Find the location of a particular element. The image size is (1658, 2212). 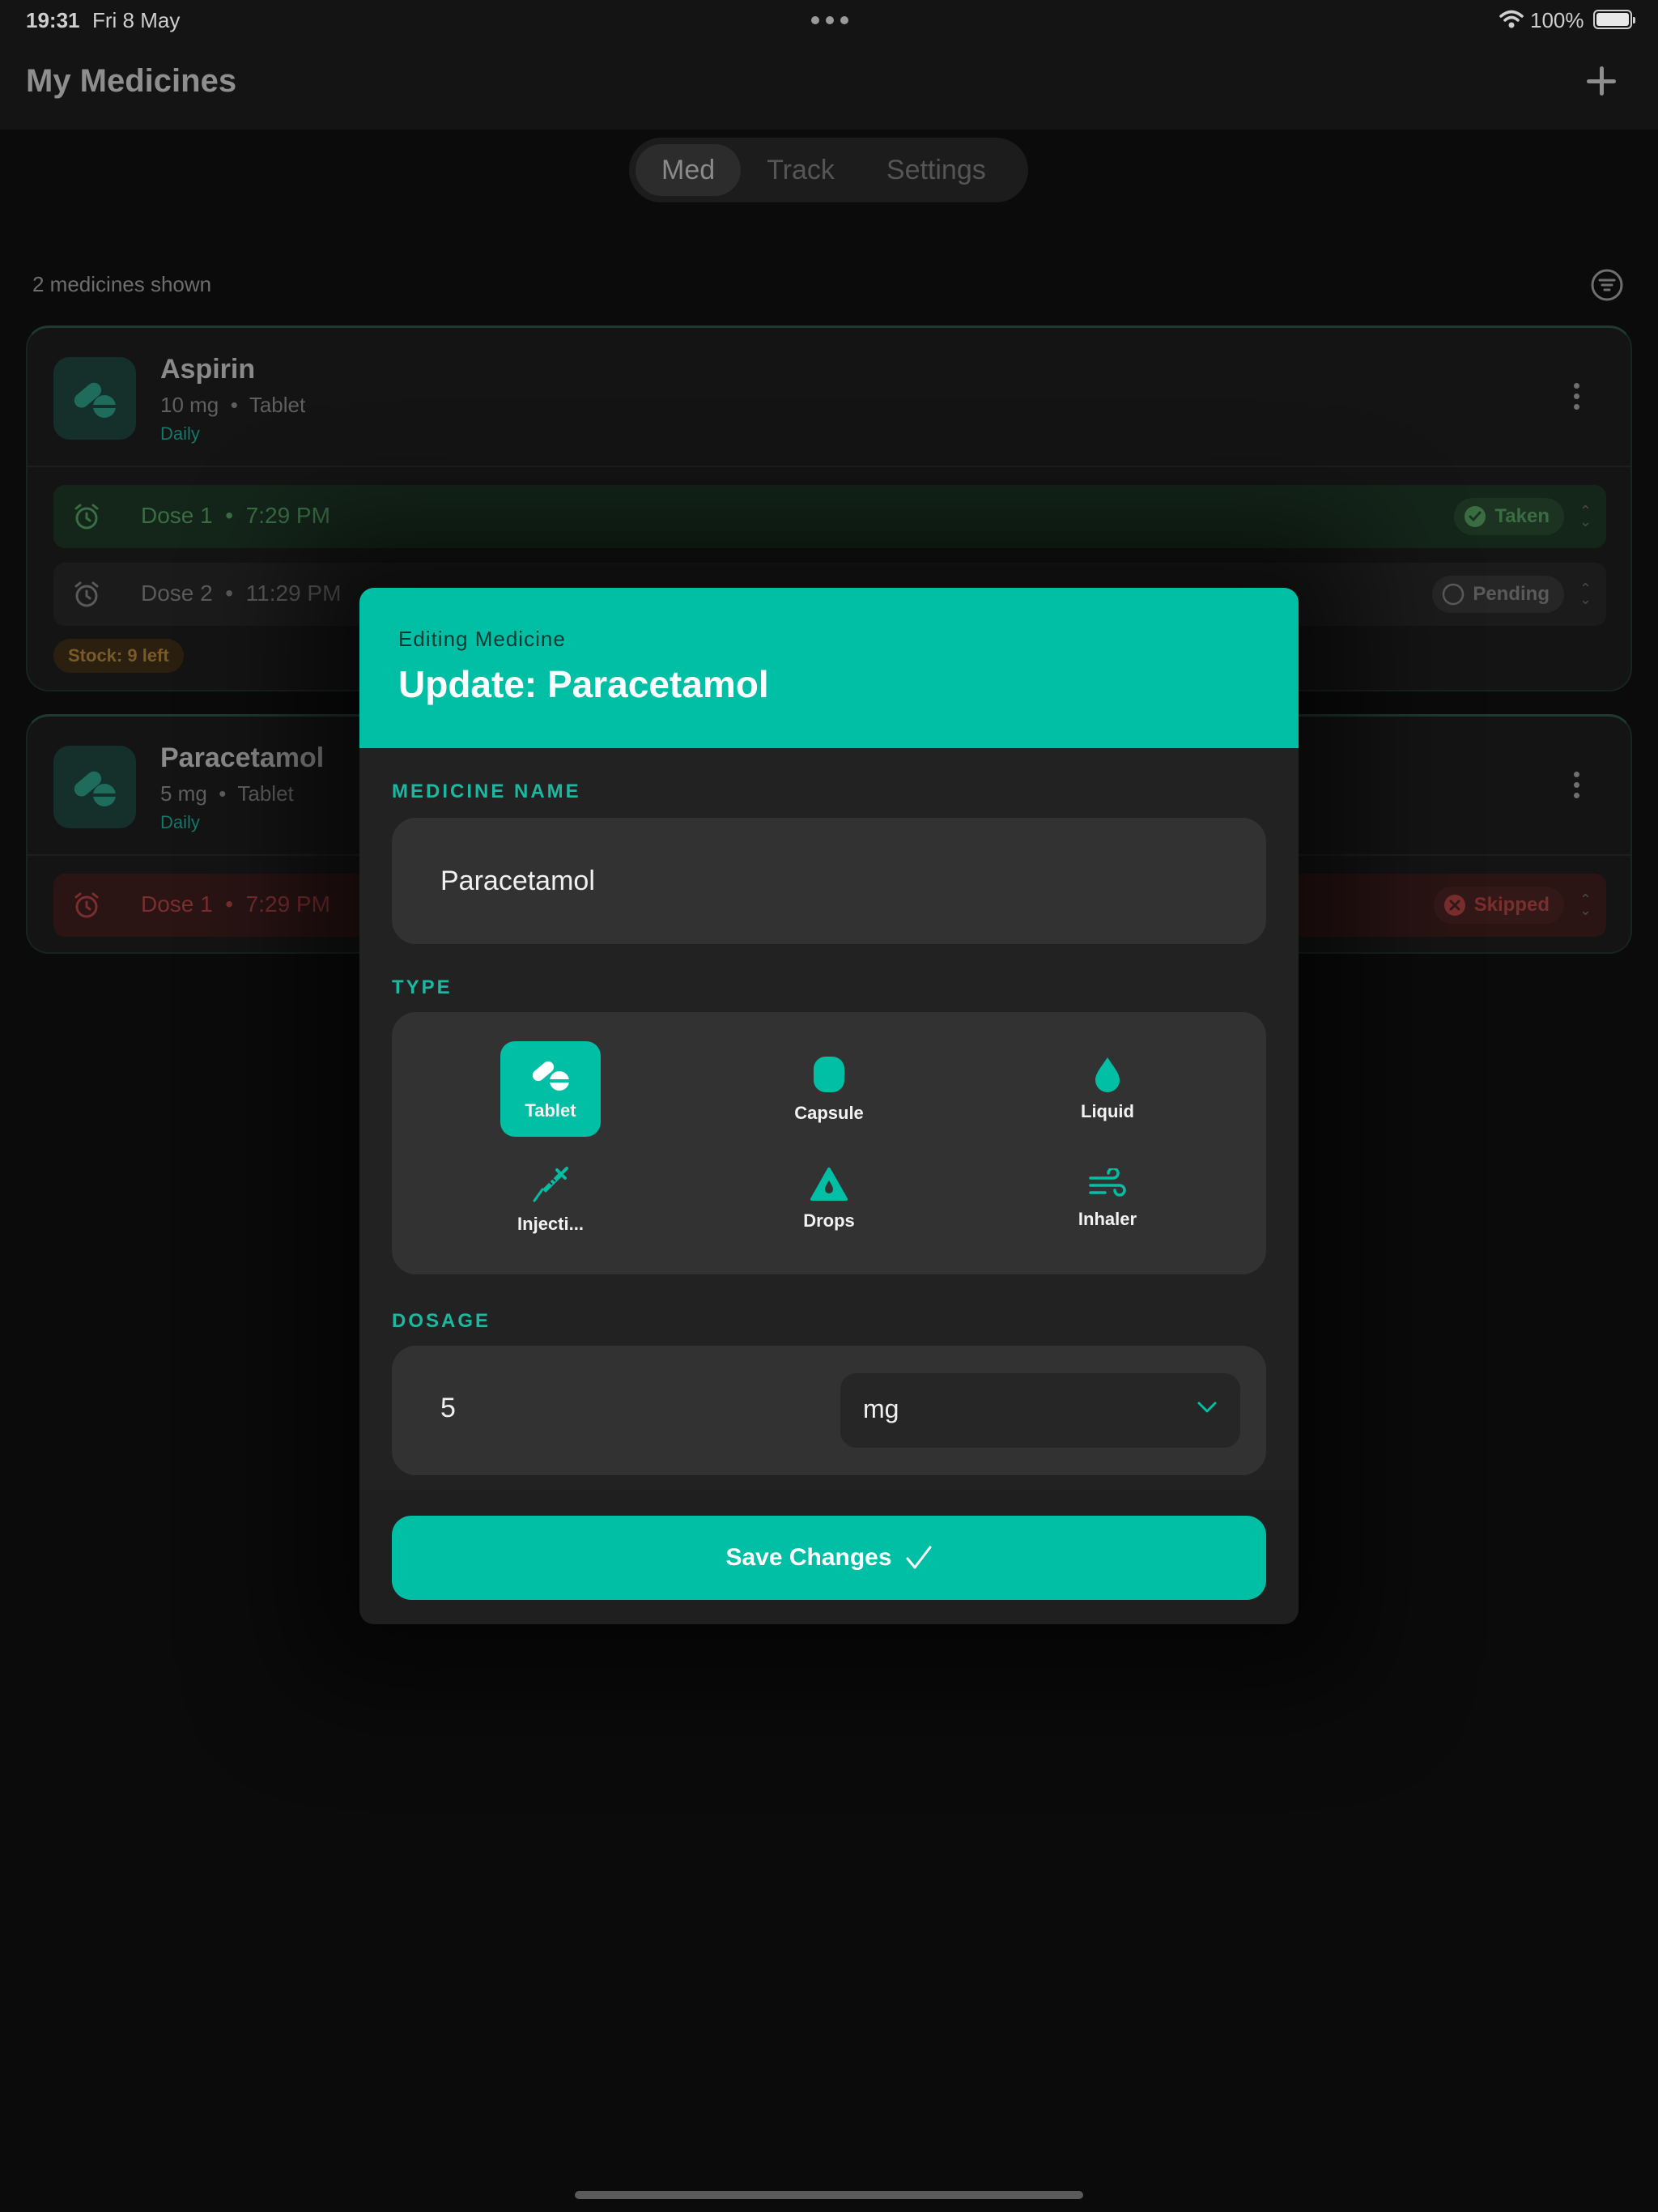

segmented-tabs: Med Track Settings is located at coordinates (828, 170).